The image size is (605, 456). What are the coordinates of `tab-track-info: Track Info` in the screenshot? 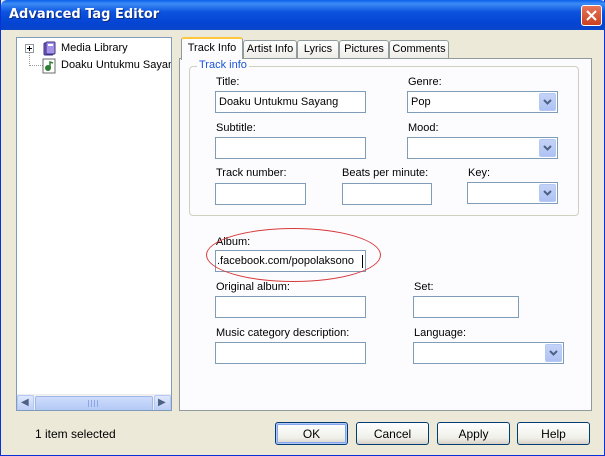 It's located at (212, 48).